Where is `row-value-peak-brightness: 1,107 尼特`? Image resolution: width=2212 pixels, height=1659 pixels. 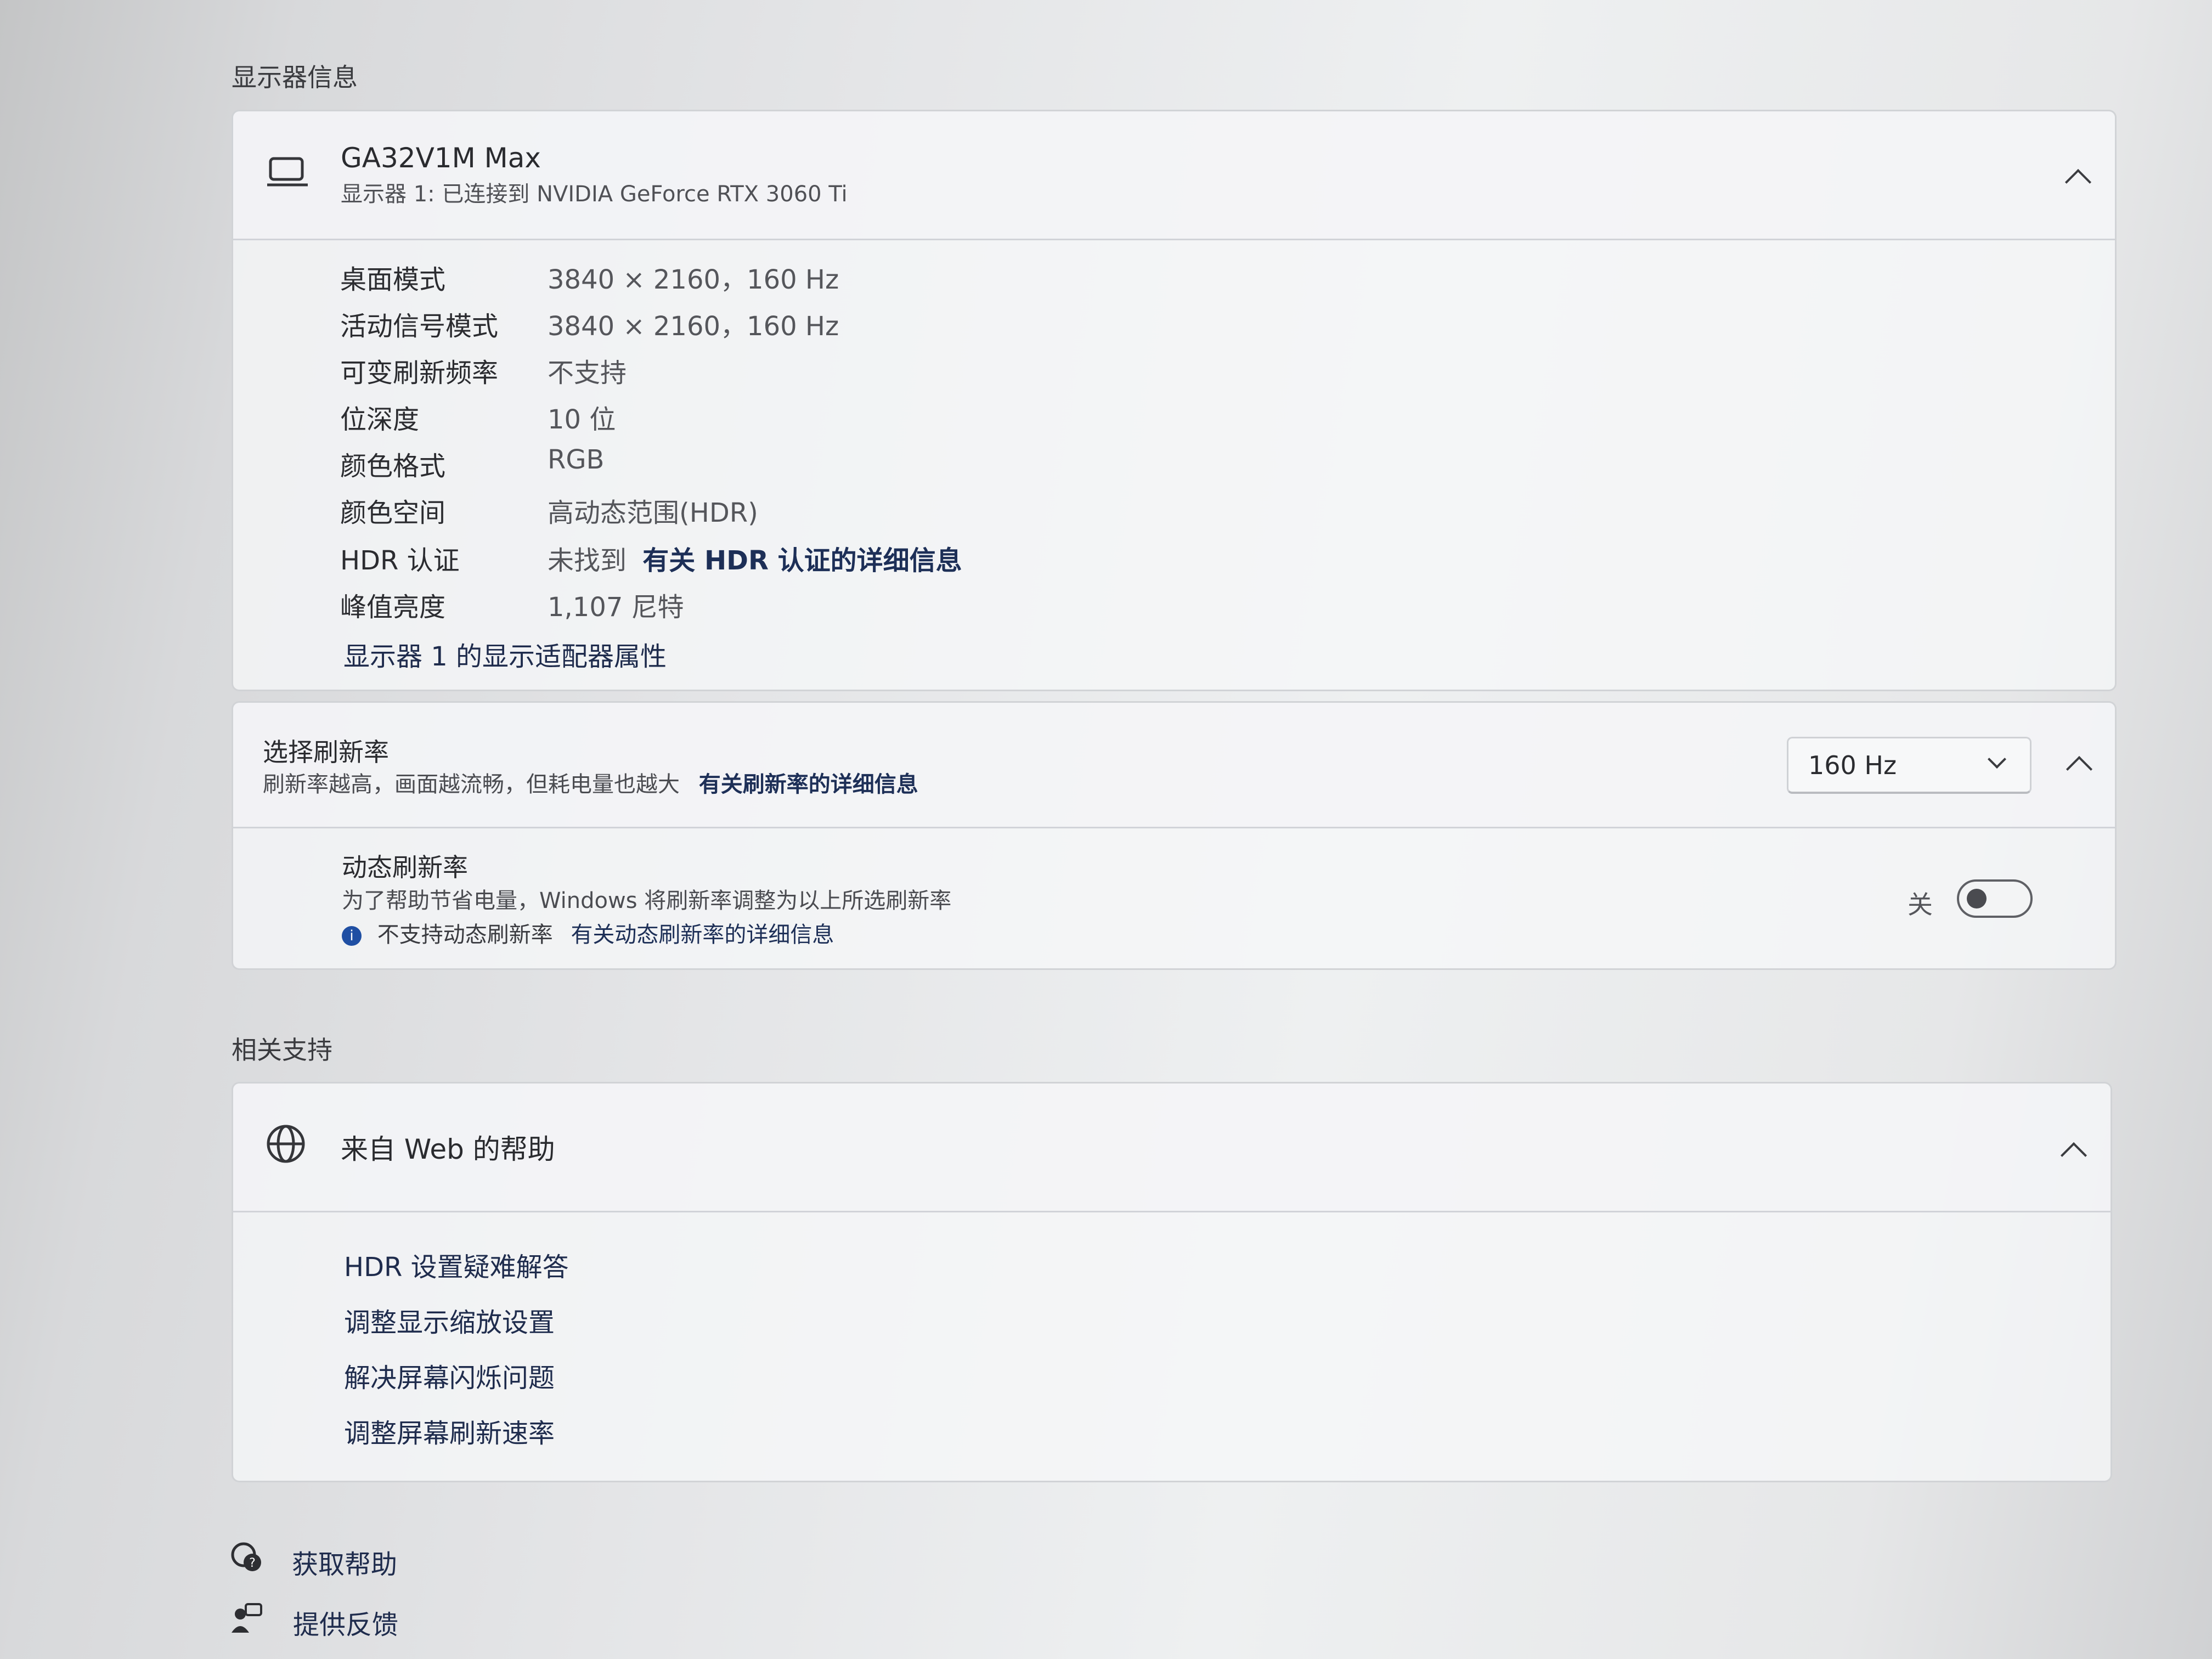 row-value-peak-brightness: 1,107 尼特 is located at coordinates (616, 608).